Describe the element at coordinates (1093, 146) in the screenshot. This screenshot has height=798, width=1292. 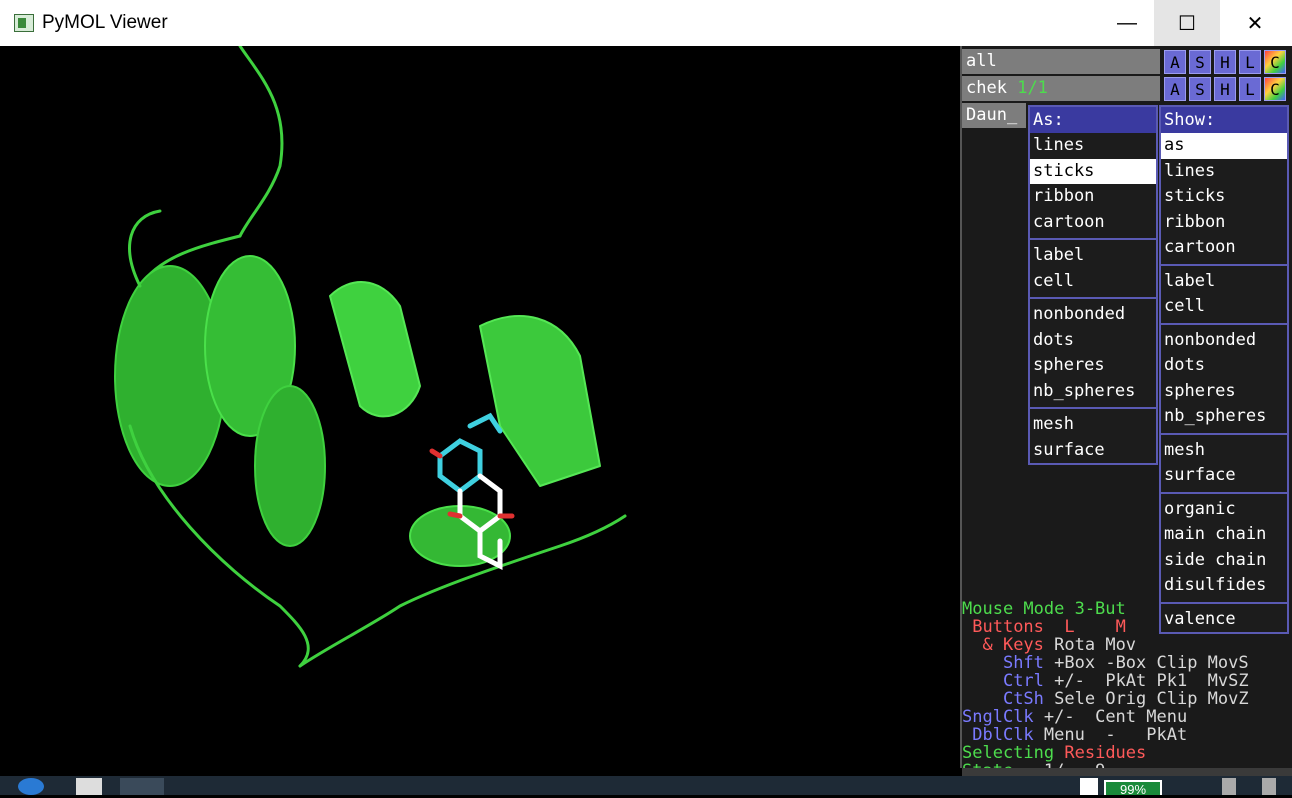
I see `as_menu-item-lines: lines` at that location.